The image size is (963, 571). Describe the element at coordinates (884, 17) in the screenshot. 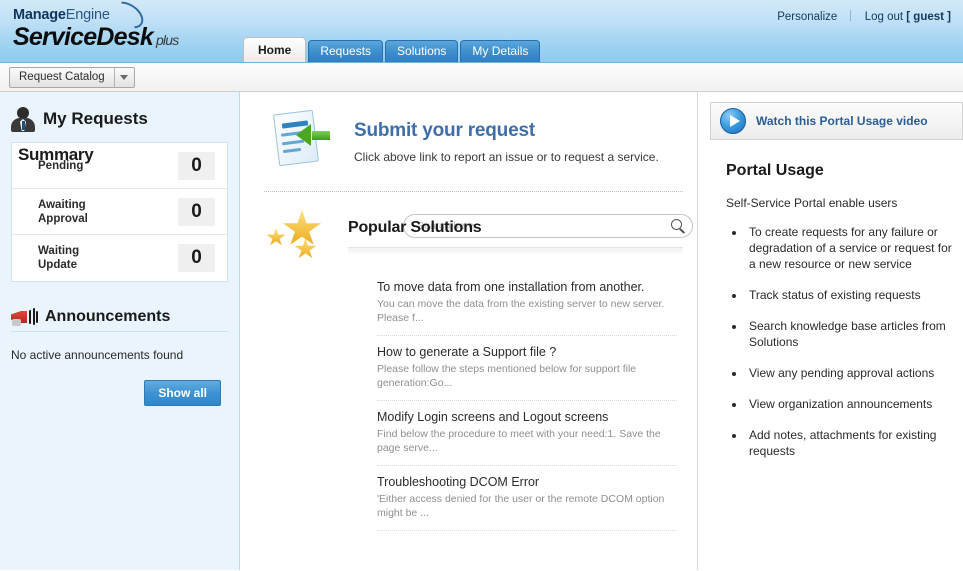

I see `logout-link: Log out` at that location.